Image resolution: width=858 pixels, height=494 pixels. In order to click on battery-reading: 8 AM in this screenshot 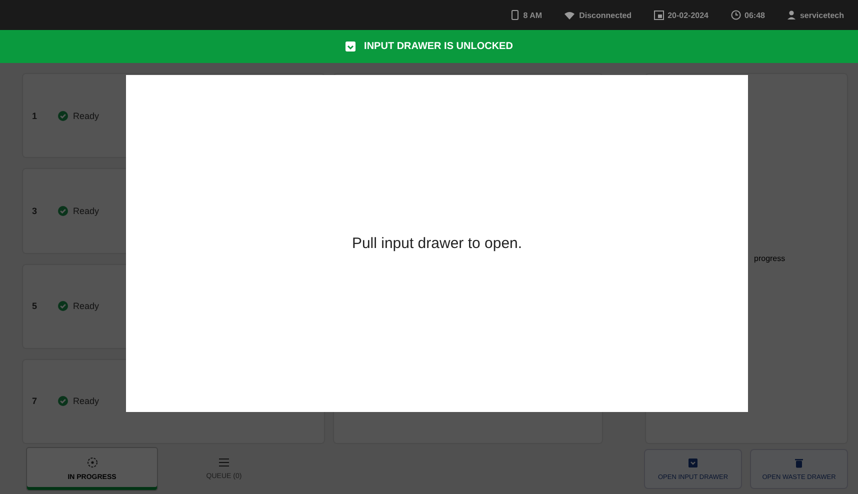, I will do `click(532, 15)`.